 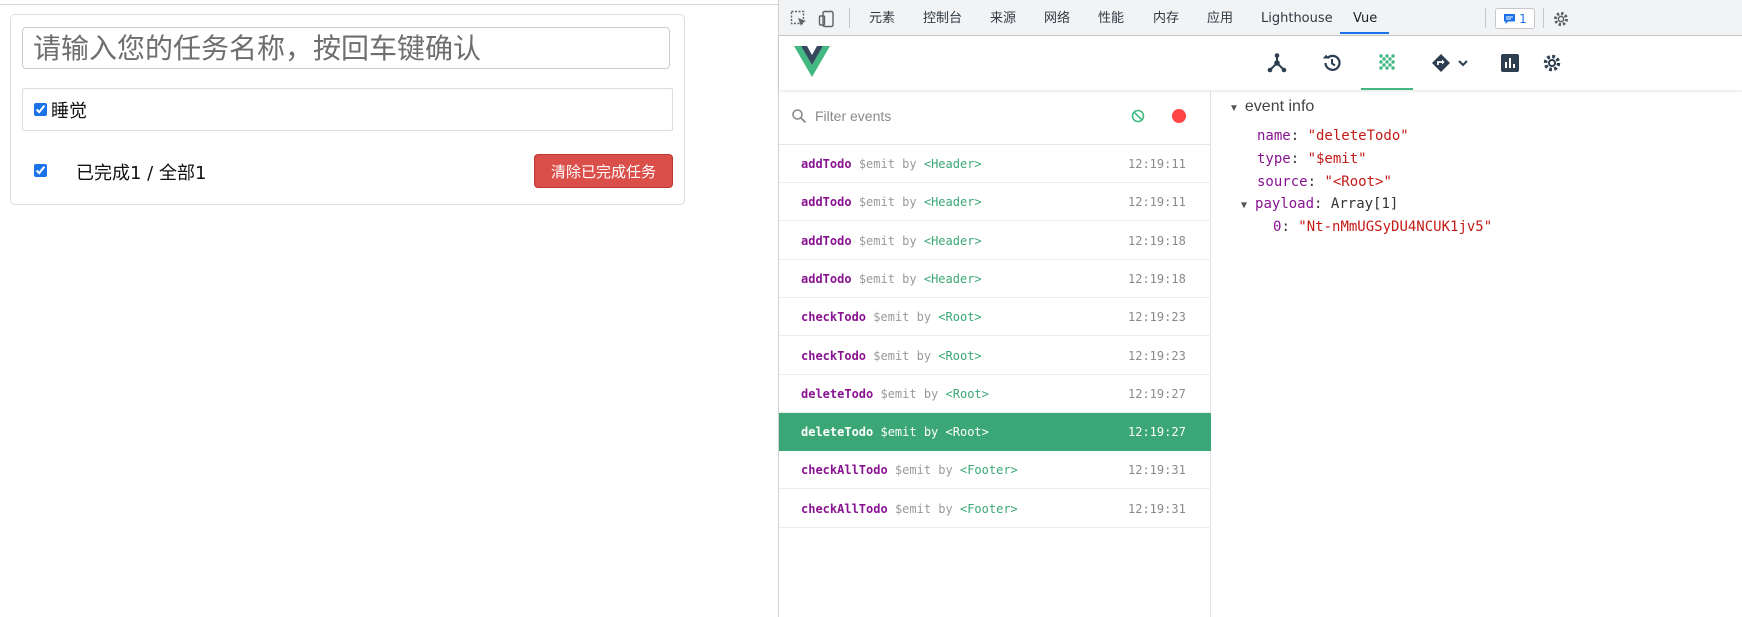 I want to click on event-name: checkTodo, so click(x=834, y=317).